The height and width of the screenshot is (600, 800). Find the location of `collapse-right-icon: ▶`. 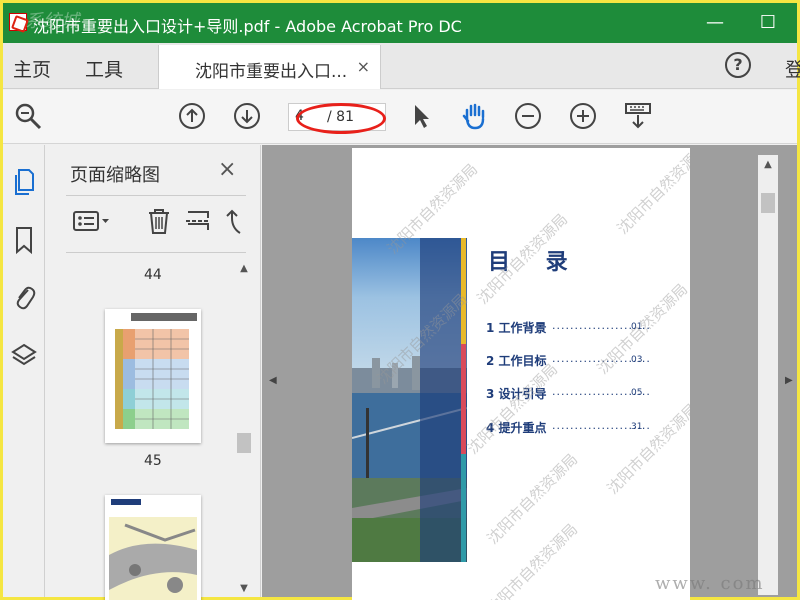

collapse-right-icon: ▶ is located at coordinates (789, 380).